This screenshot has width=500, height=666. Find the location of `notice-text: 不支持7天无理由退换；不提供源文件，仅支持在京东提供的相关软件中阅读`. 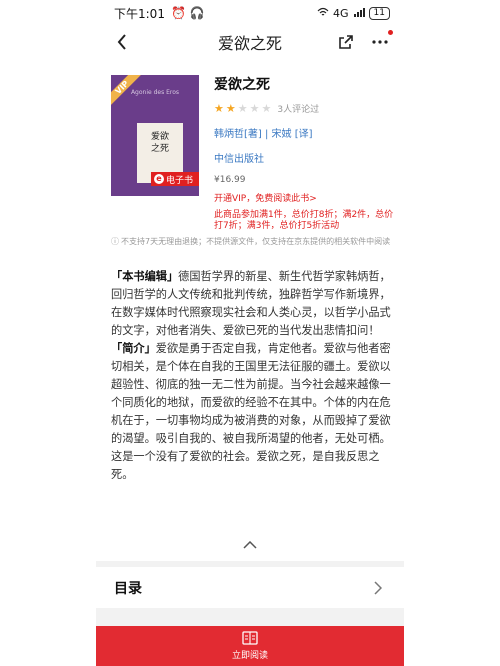

notice-text: 不支持7天无理由退换；不提供源文件，仅支持在京东提供的相关软件中阅读 is located at coordinates (256, 241).